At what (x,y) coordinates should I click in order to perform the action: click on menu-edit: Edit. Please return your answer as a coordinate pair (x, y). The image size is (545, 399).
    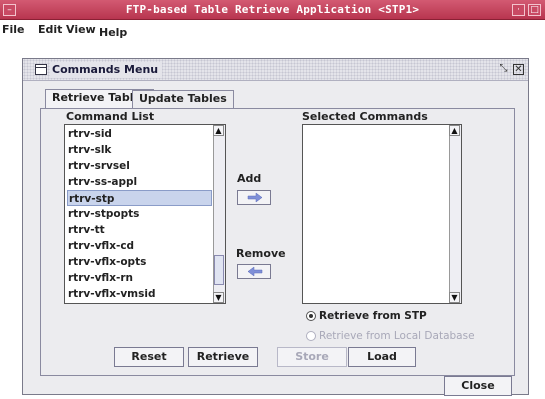
    Looking at the image, I should click on (50, 30).